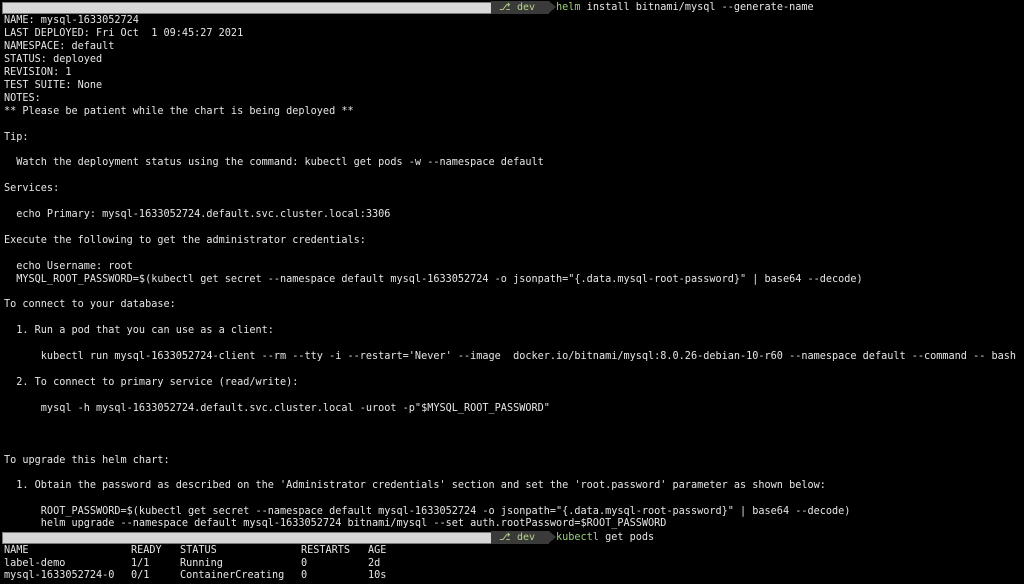  I want to click on command-binary: helm, so click(568, 7).